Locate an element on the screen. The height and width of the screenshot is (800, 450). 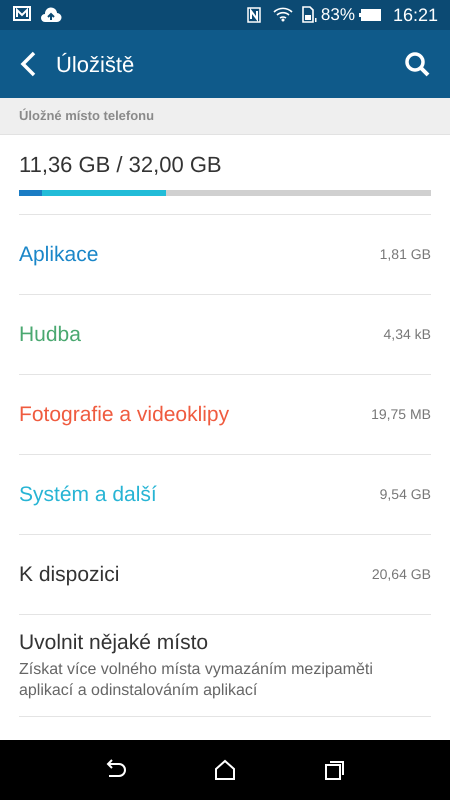
category-size: 19,75 MB is located at coordinates (401, 414).